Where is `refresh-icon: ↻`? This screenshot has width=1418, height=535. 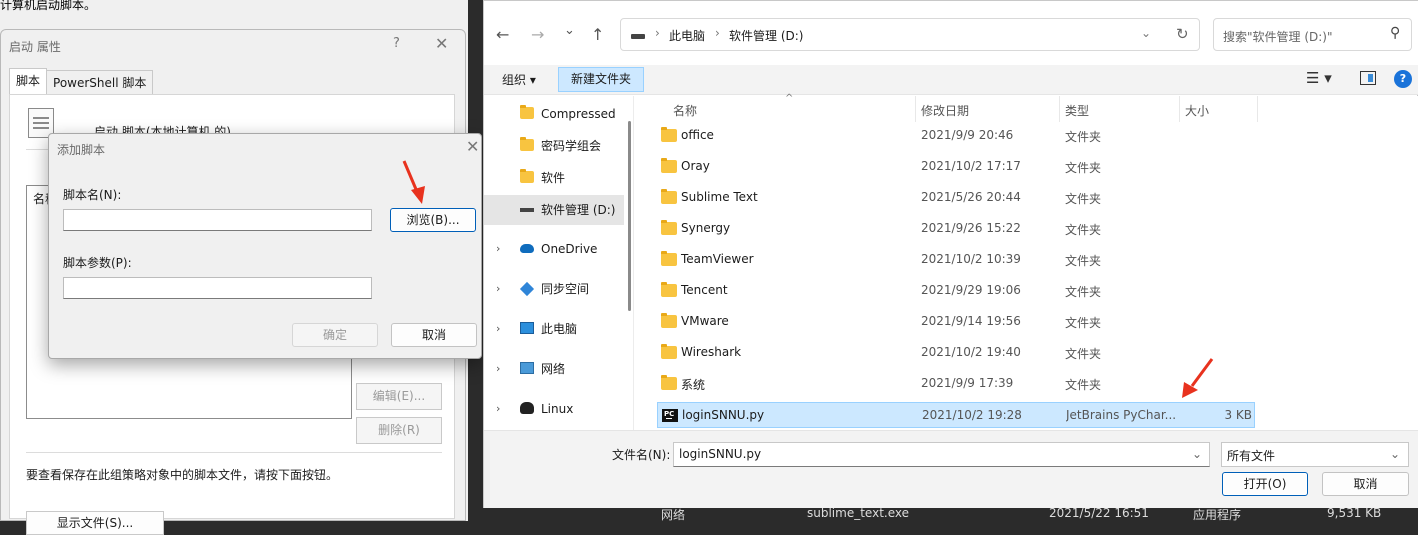
refresh-icon: ↻ is located at coordinates (1182, 34).